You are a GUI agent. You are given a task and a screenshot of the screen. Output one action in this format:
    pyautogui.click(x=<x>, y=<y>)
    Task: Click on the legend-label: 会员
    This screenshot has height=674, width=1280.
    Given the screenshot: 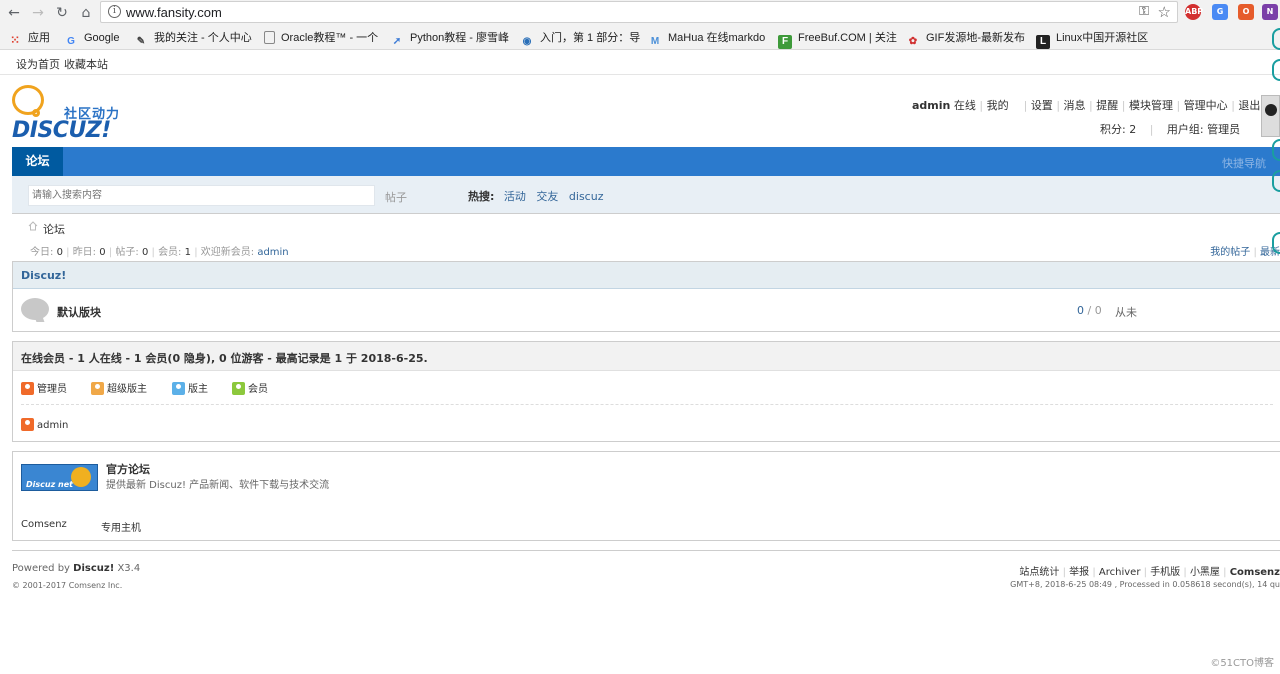 What is the action you would take?
    pyautogui.click(x=258, y=389)
    